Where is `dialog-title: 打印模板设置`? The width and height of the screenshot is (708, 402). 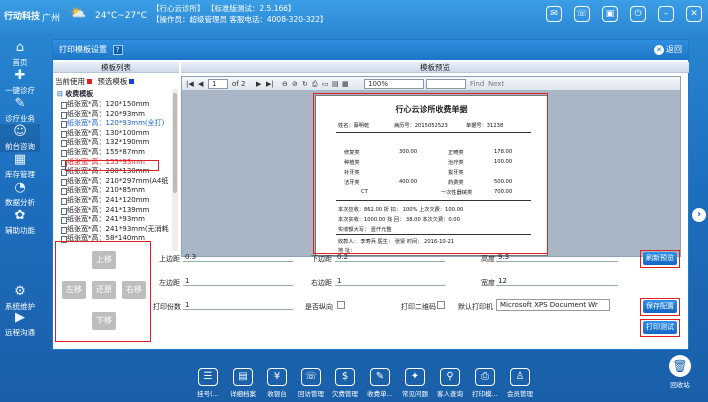
dialog-title: 打印模板设置 is located at coordinates (83, 49).